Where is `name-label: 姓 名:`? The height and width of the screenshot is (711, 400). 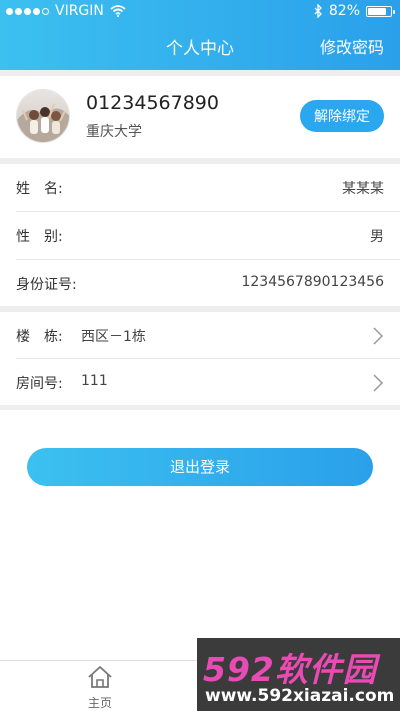
name-label: 姓 名: is located at coordinates (39, 189).